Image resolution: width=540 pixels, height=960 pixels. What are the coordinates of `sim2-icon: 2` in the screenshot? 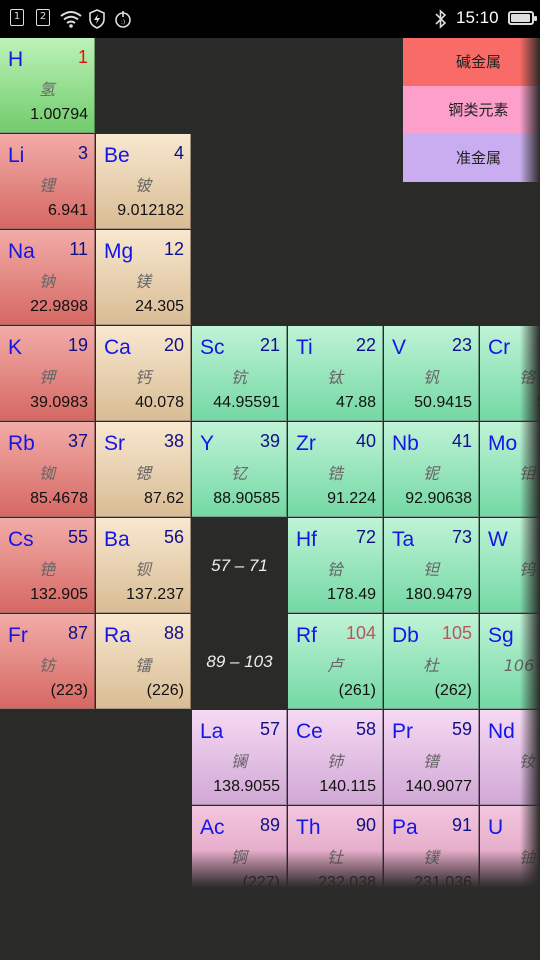 It's located at (43, 17).